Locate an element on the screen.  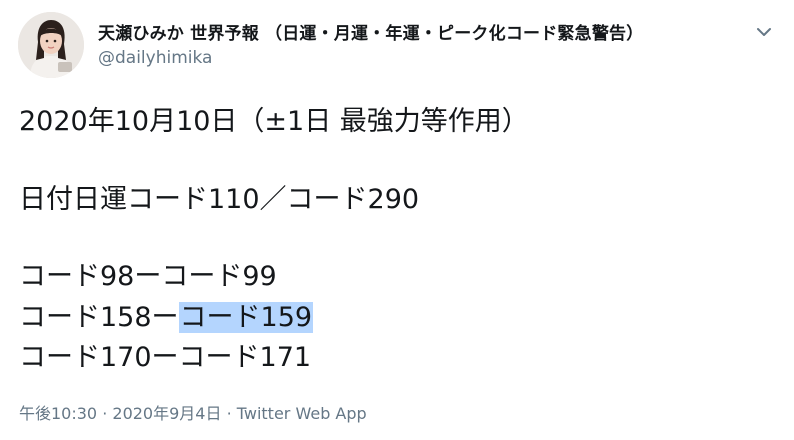
profile-photo-avatar-icon is located at coordinates (51, 45).